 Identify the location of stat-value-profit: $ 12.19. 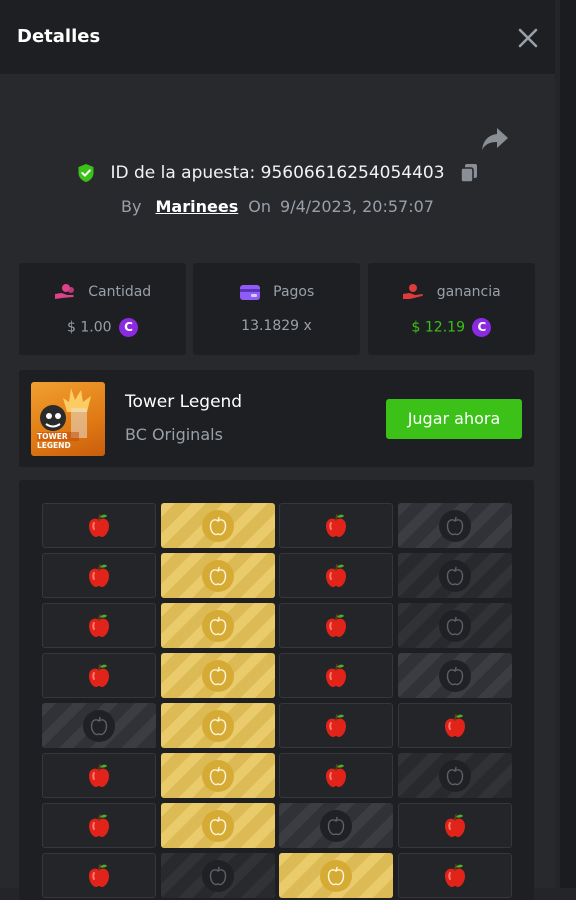
(438, 327).